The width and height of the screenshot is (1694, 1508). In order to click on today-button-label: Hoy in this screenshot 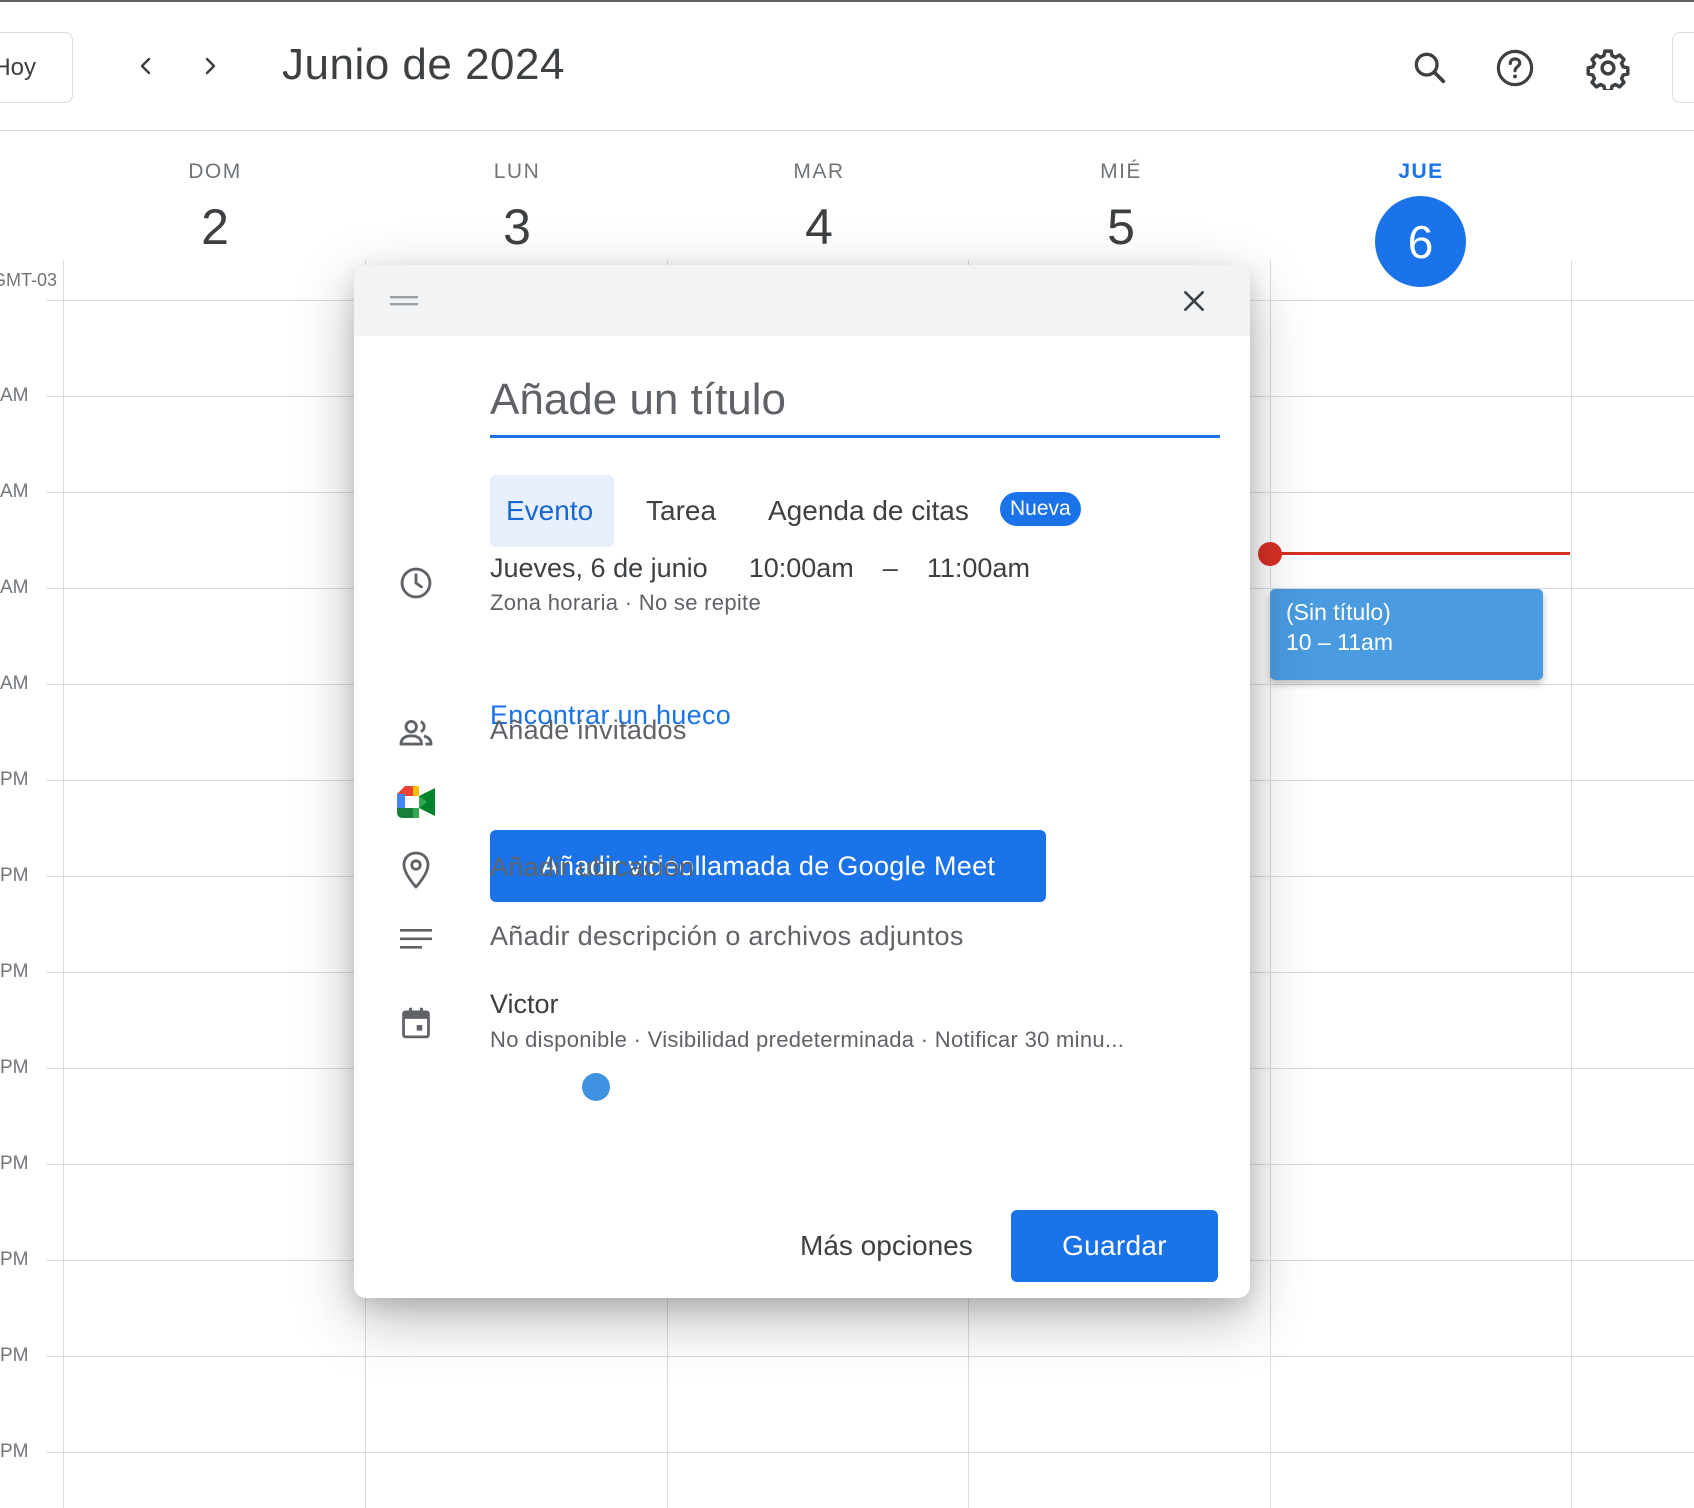, I will do `click(18, 67)`.